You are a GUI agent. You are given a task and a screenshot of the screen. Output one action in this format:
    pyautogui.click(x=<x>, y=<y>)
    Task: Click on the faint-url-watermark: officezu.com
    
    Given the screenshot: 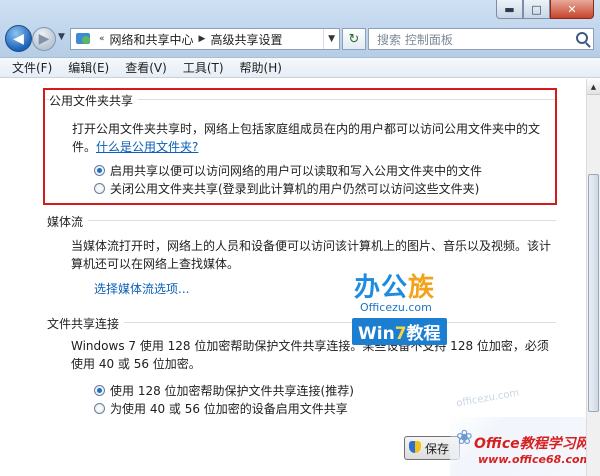 What is the action you would take?
    pyautogui.click(x=488, y=398)
    